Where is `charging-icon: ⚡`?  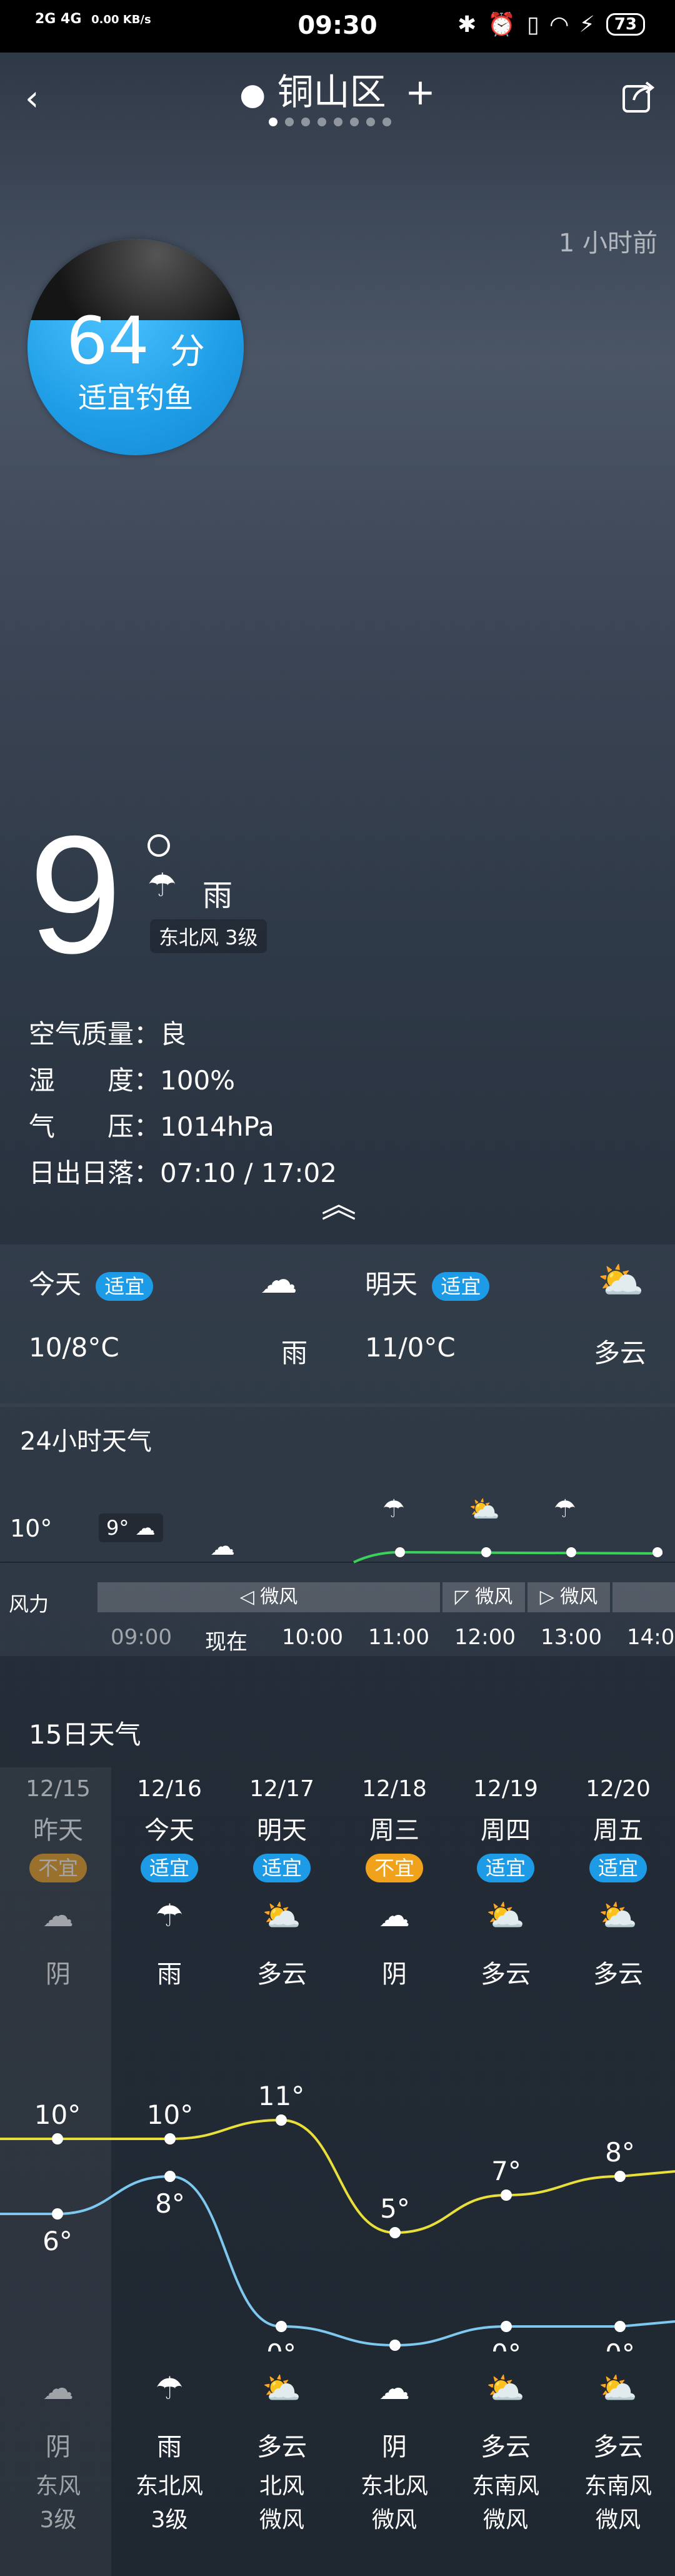
charging-icon: ⚡ is located at coordinates (587, 25).